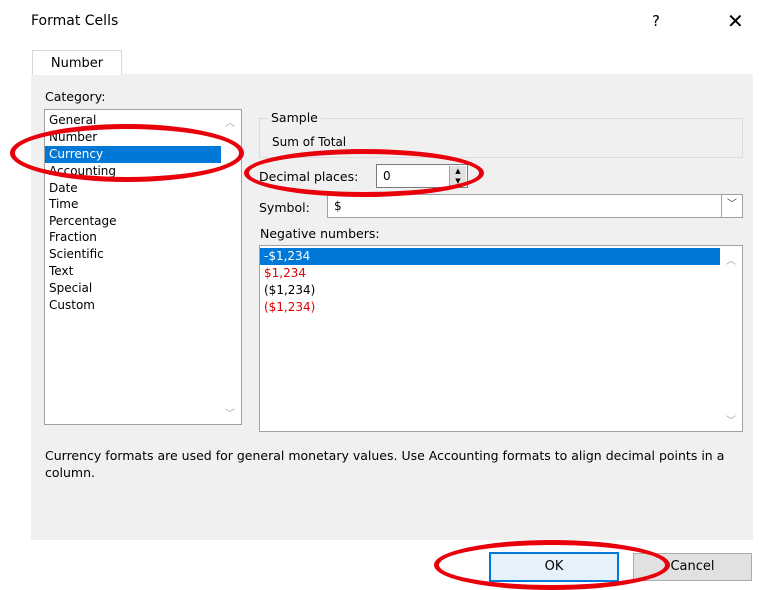 Image resolution: width=759 pixels, height=590 pixels. Describe the element at coordinates (309, 142) in the screenshot. I see `sample-value: Sum of Total` at that location.